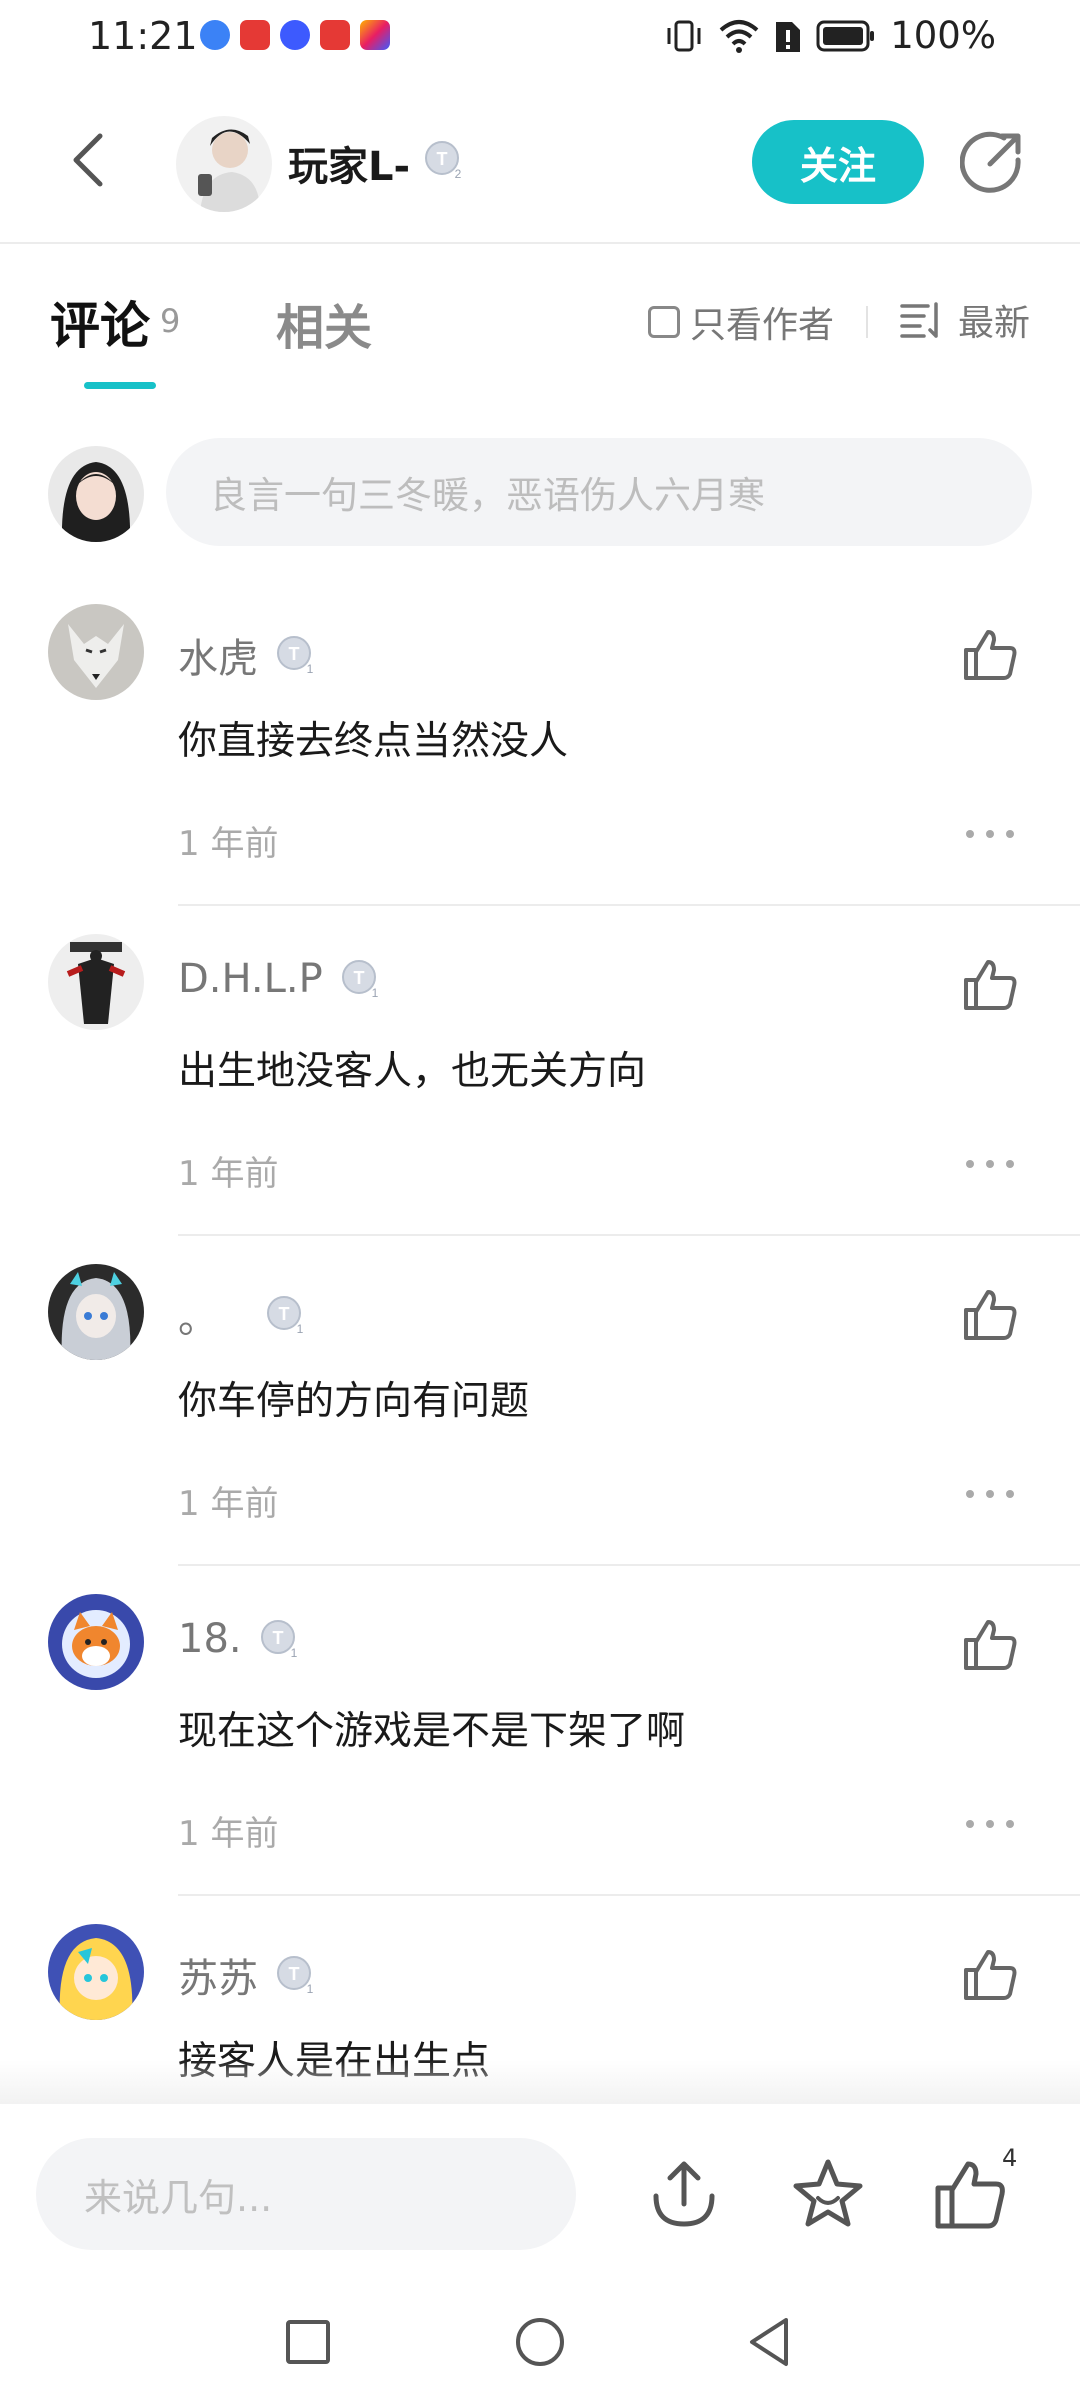  What do you see at coordinates (540, 321) in the screenshot?
I see `comment-tabs: 评论 9 相关 只看作者 最新` at bounding box center [540, 321].